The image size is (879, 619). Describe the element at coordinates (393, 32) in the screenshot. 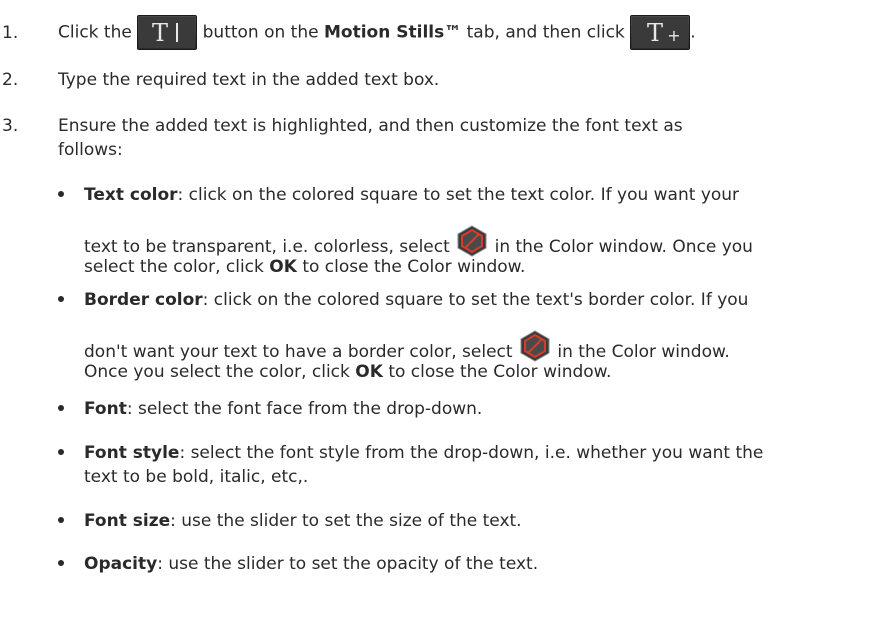

I see `motion-stills-tab-name: Motion Stills™` at that location.